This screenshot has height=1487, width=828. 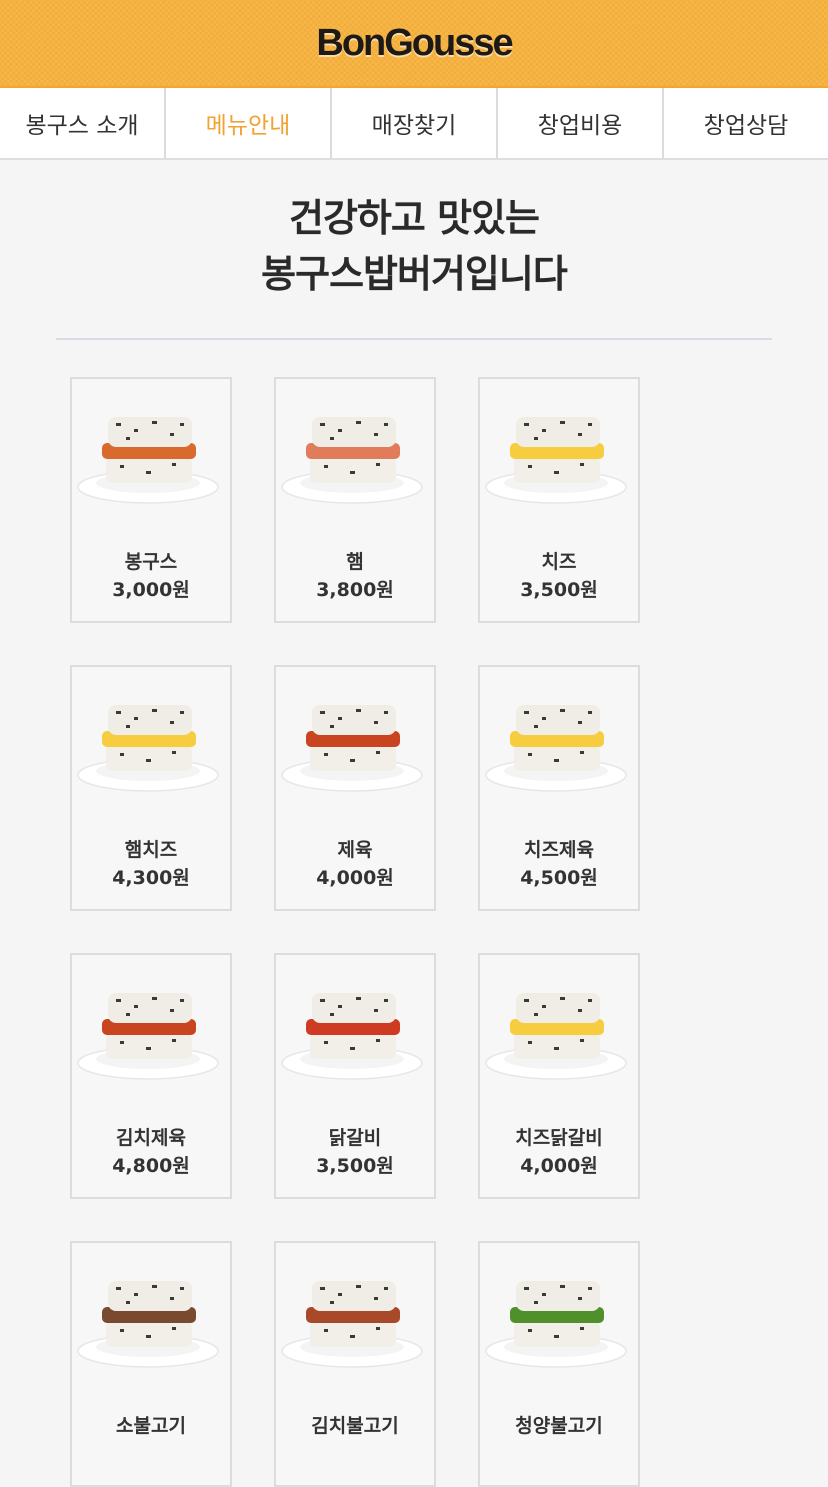 What do you see at coordinates (414, 274) in the screenshot?
I see `headline-line-2: 봉구스밥버거입니다` at bounding box center [414, 274].